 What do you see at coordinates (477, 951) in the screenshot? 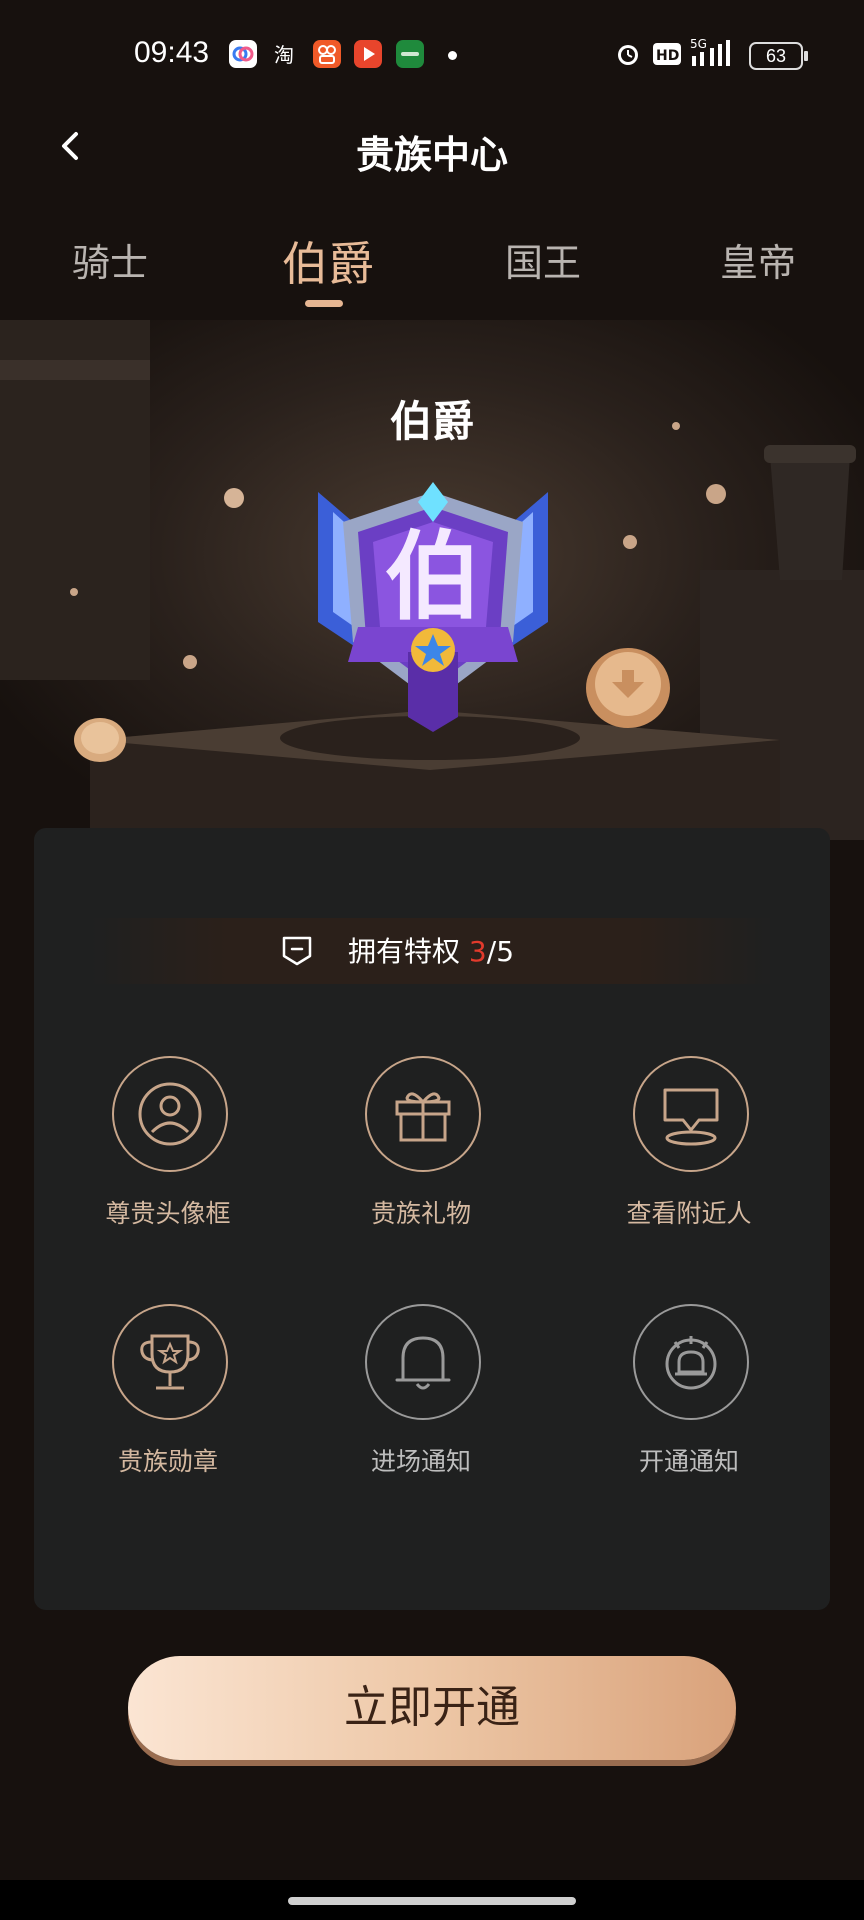
I see `privilege-owned-count: 3` at bounding box center [477, 951].